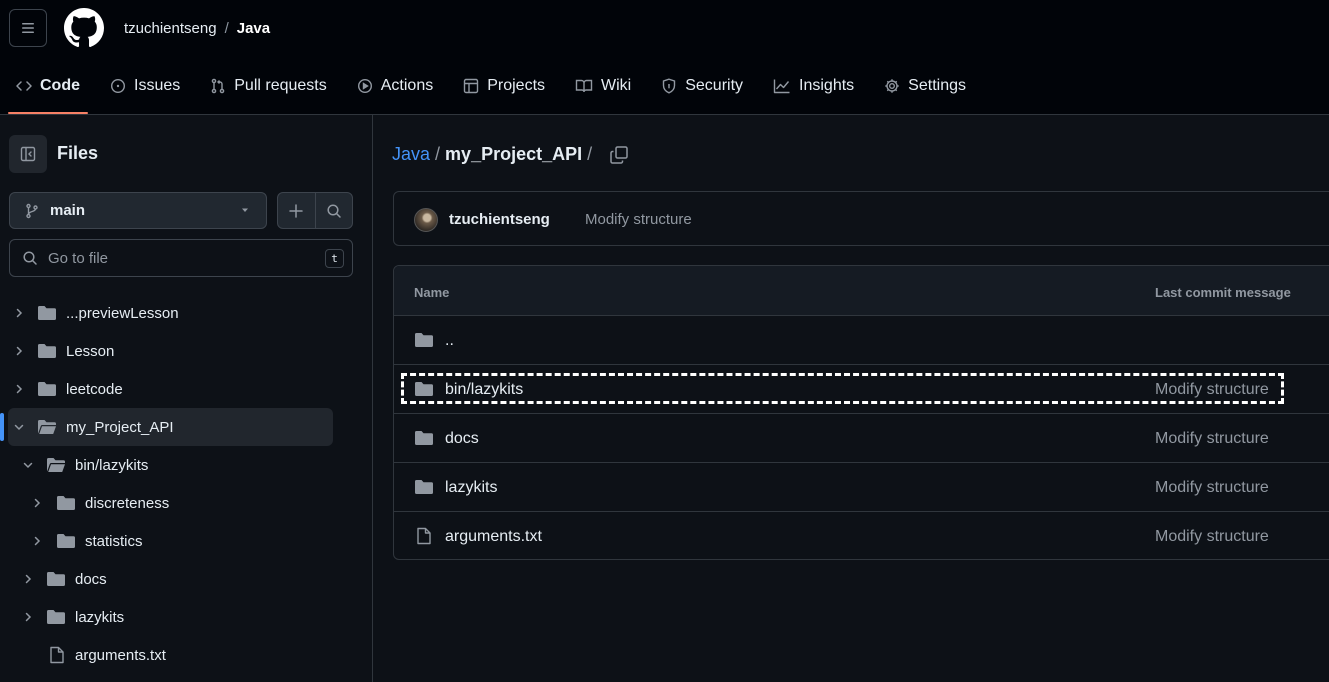 The height and width of the screenshot is (682, 1329). I want to click on tab-code: Code, so click(47, 89).